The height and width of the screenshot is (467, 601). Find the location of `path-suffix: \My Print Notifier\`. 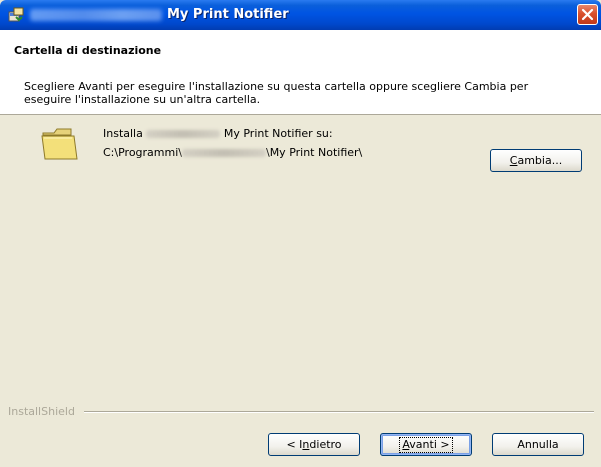

path-suffix: \My Print Notifier\ is located at coordinates (314, 152).